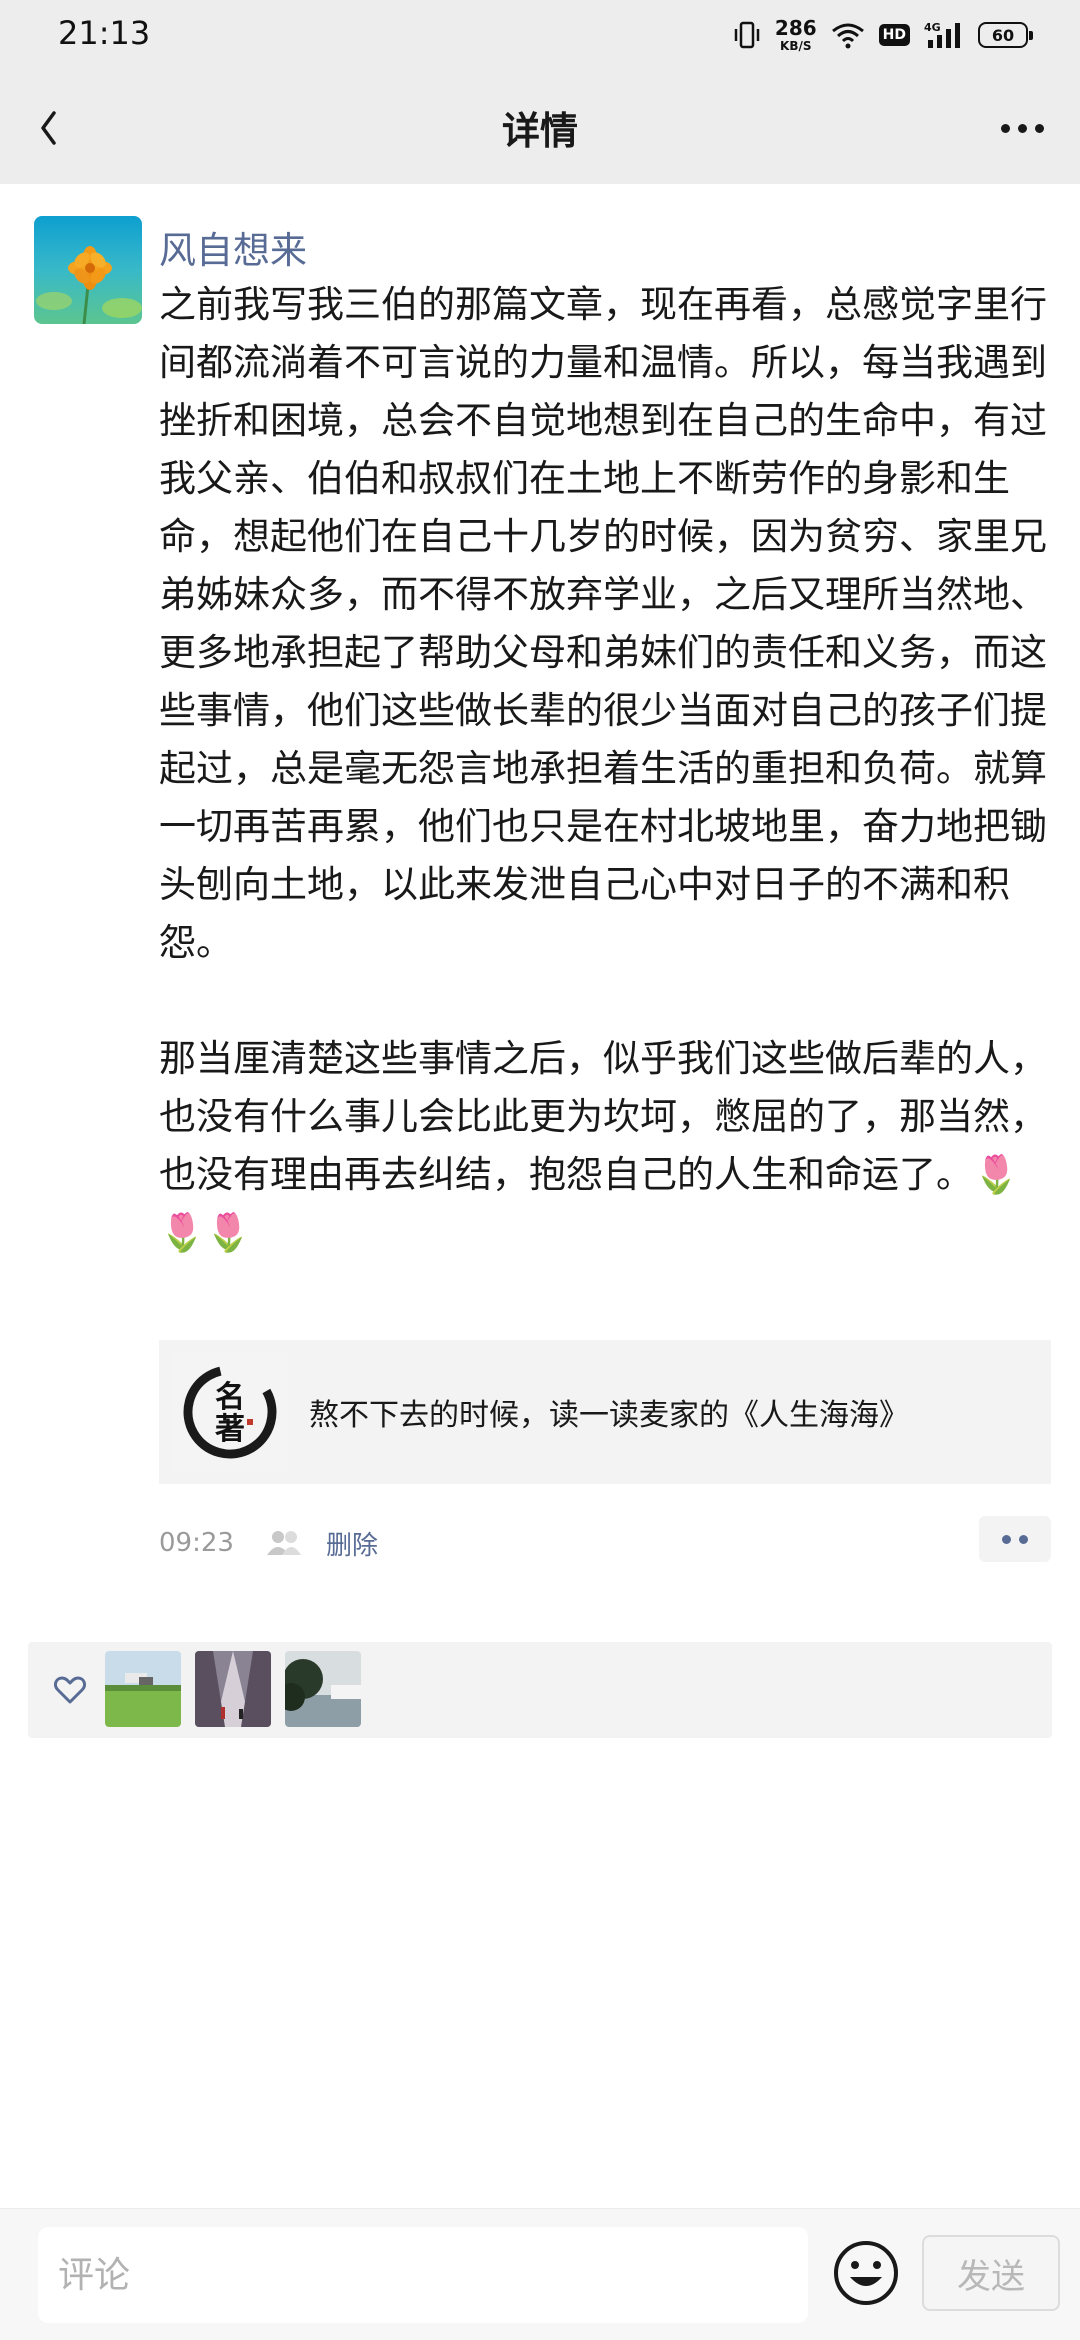  What do you see at coordinates (540, 1690) in the screenshot?
I see `likes-section` at bounding box center [540, 1690].